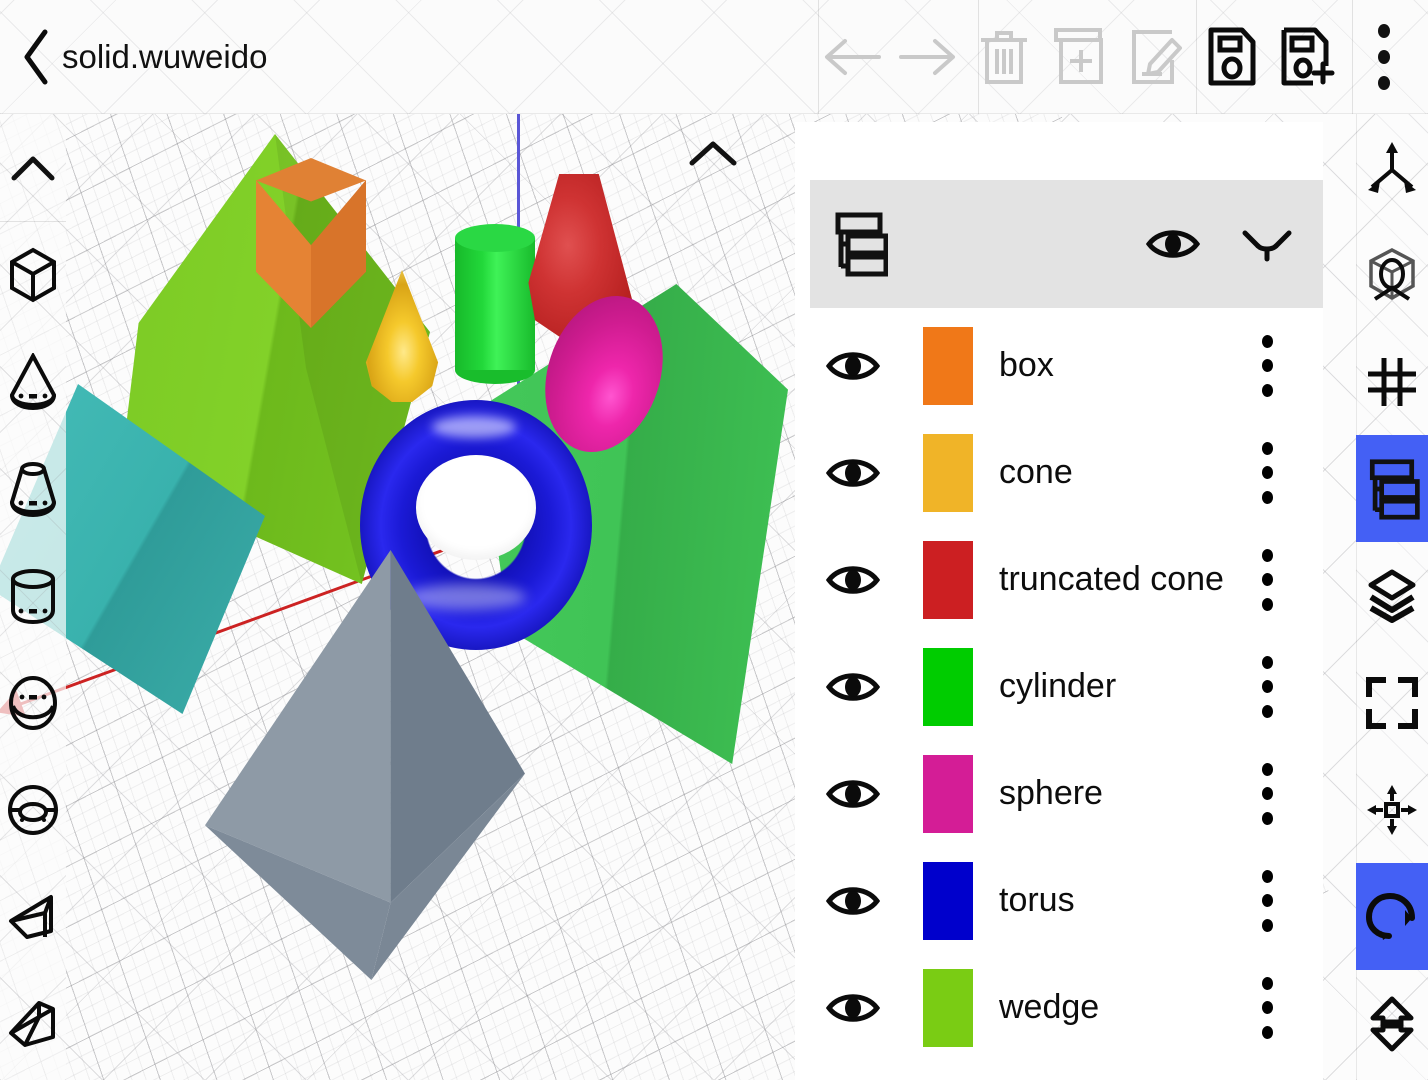  I want to click on shape-box-orange, so click(311, 243).